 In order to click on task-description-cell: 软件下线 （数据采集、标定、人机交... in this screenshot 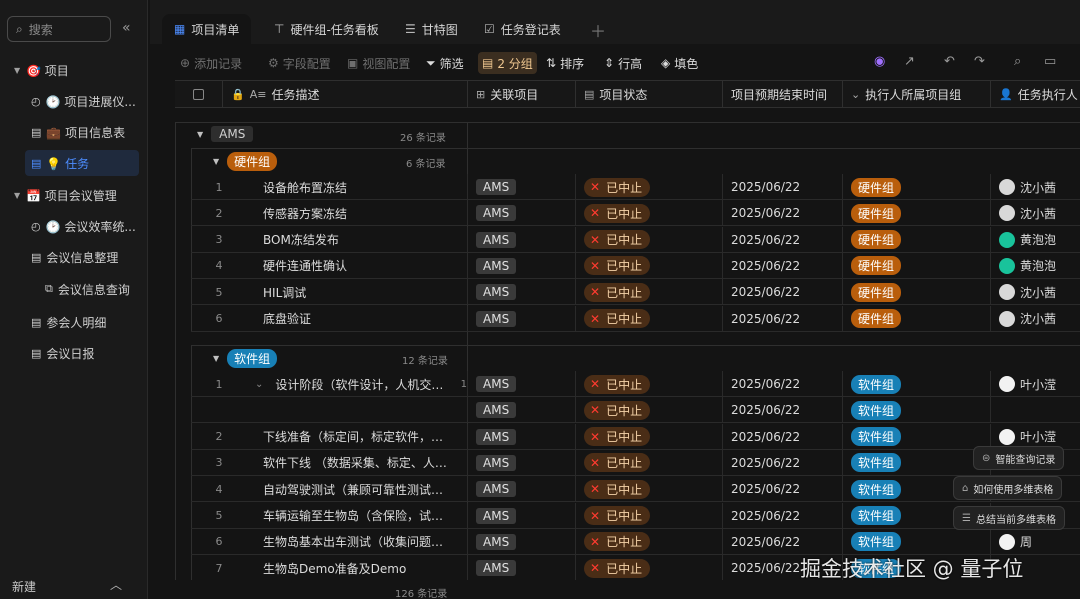, I will do `click(357, 462)`.